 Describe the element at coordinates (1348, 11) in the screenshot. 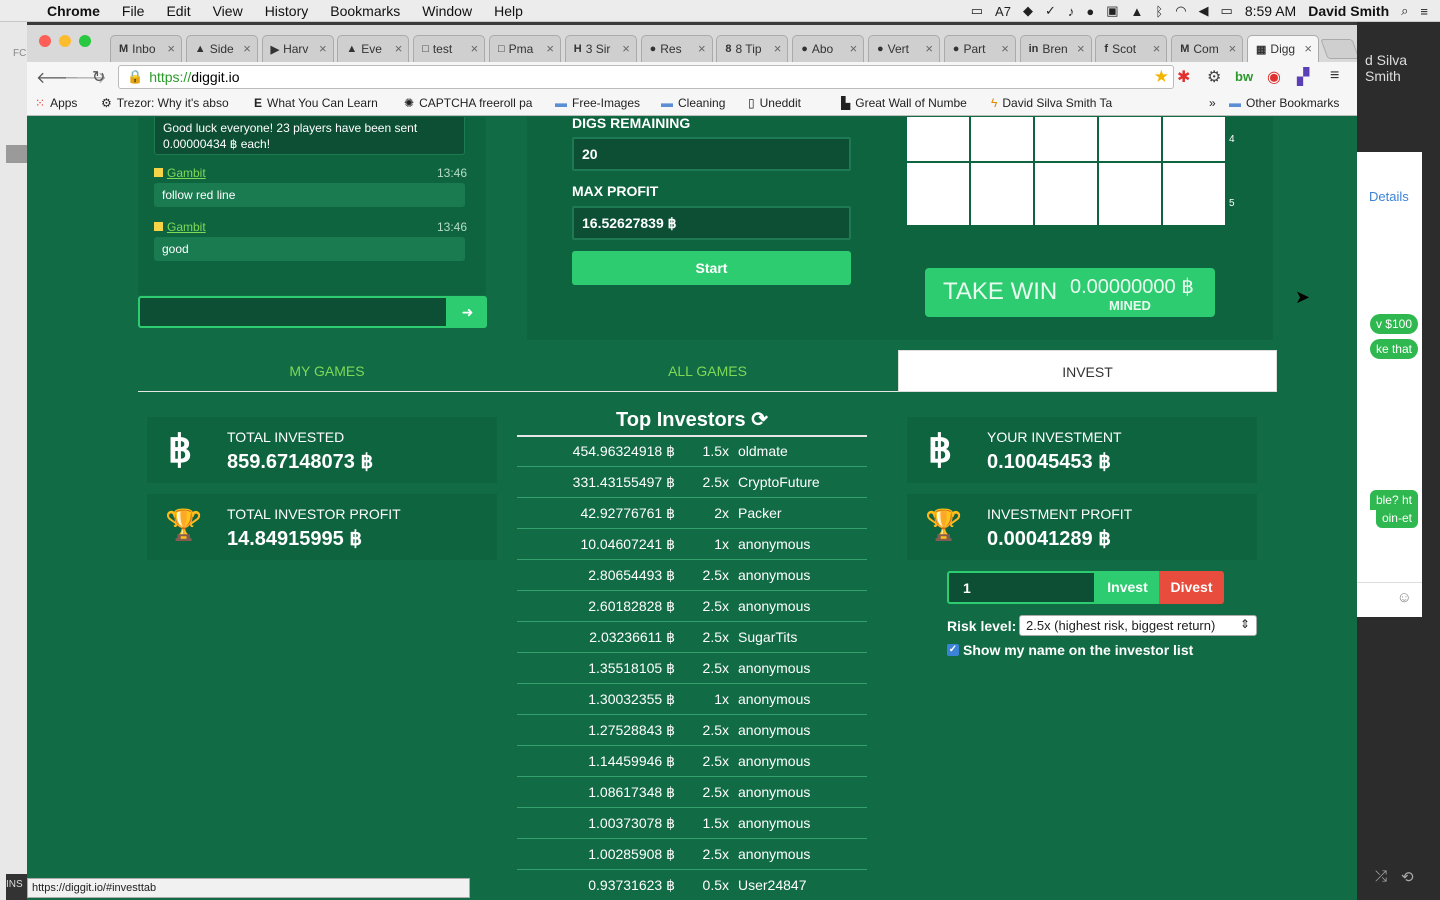

I see `user-name: David Smith` at that location.